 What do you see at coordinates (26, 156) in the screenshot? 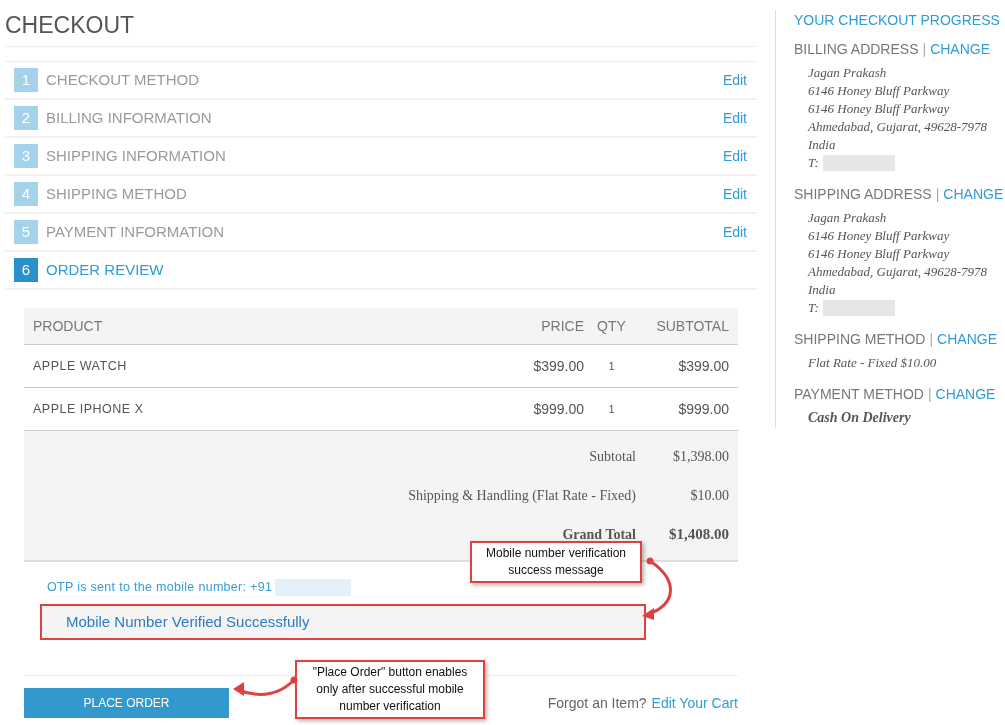
I see `step-number: 3` at bounding box center [26, 156].